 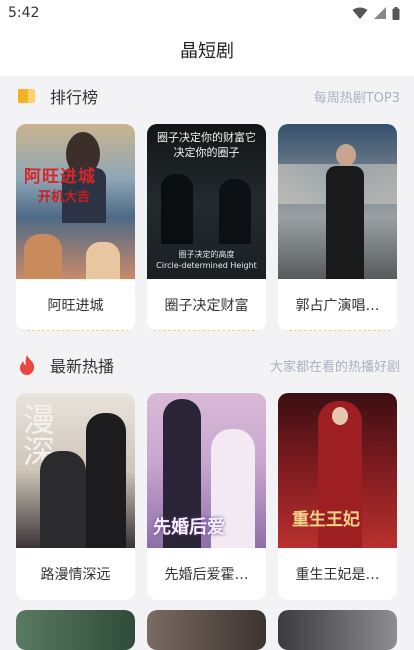 What do you see at coordinates (206, 470) in the screenshot?
I see `latest-poster-2: 先婚后爱` at bounding box center [206, 470].